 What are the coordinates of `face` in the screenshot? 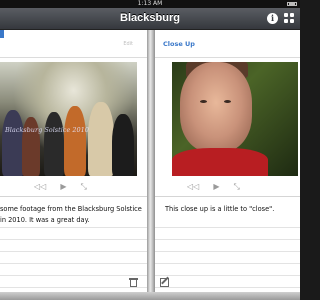 It's located at (216, 107).